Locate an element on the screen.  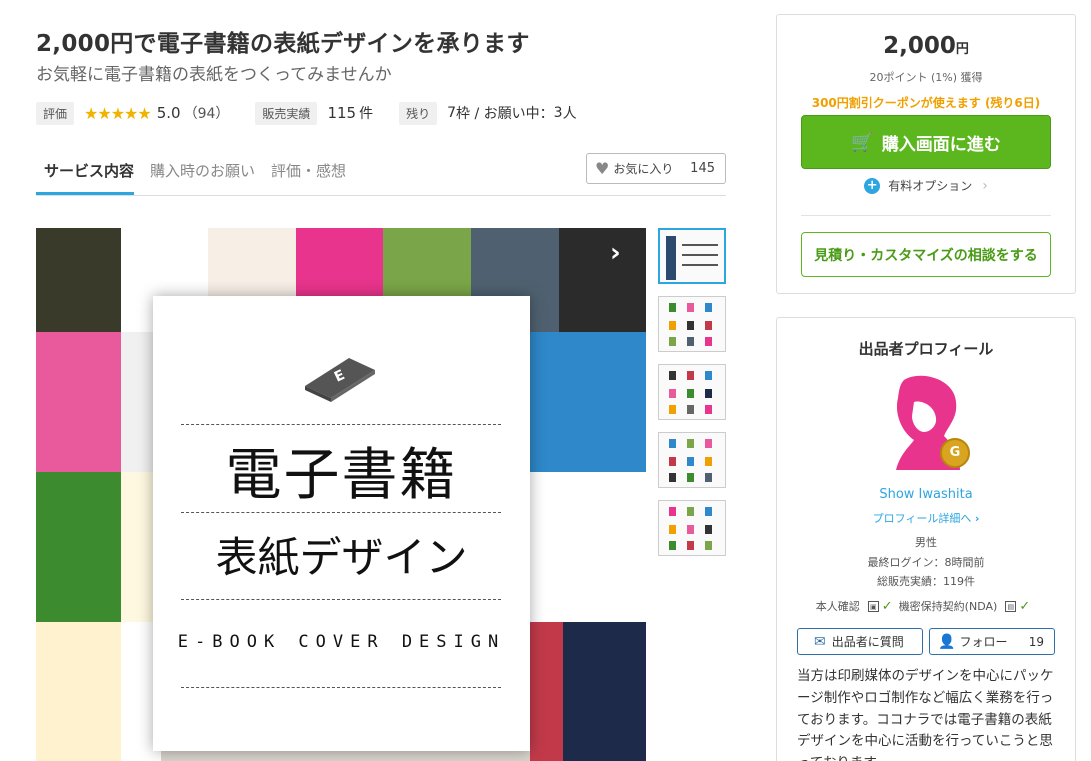
paid-option-link: + 有料オプション › is located at coordinates (926, 185).